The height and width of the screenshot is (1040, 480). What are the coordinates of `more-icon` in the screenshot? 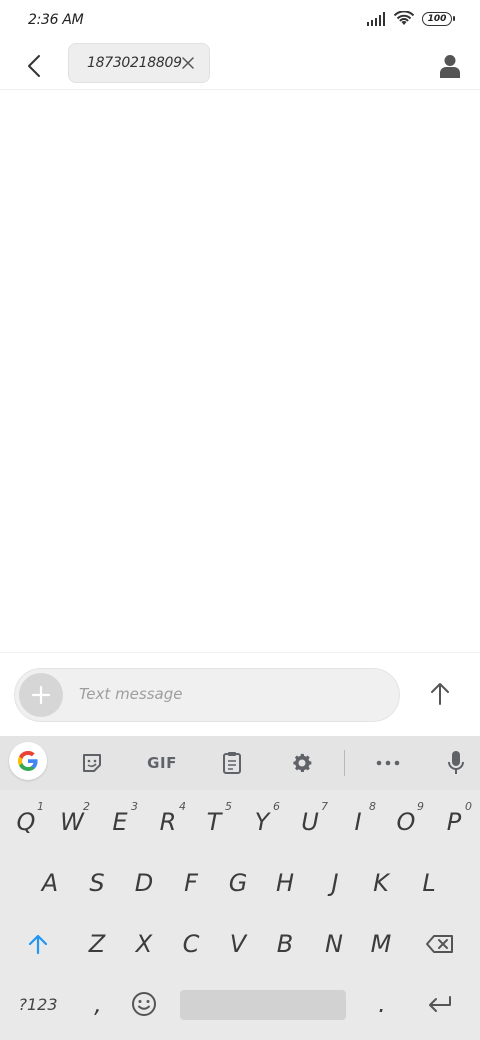 It's located at (388, 763).